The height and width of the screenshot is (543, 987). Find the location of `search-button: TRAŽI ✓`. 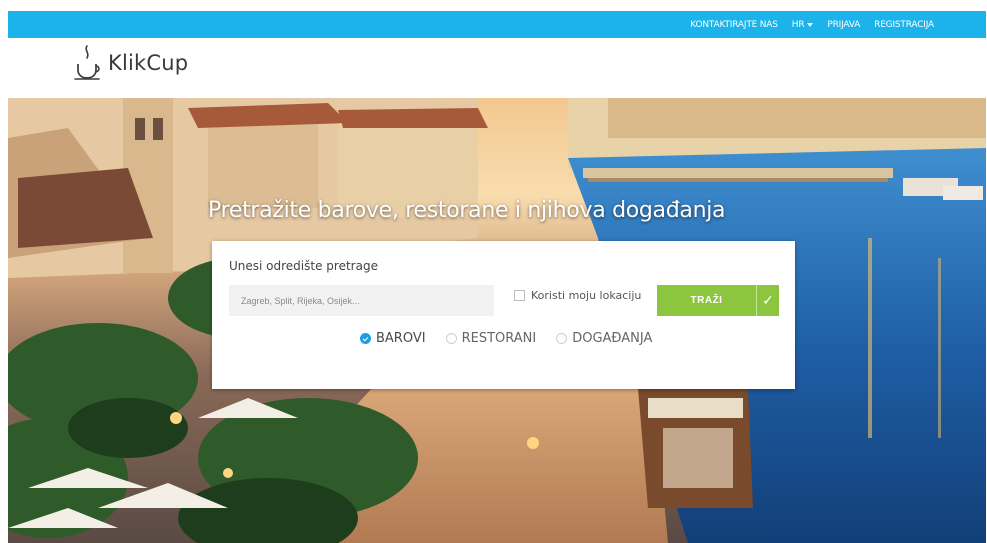

search-button: TRAŽI ✓ is located at coordinates (718, 300).